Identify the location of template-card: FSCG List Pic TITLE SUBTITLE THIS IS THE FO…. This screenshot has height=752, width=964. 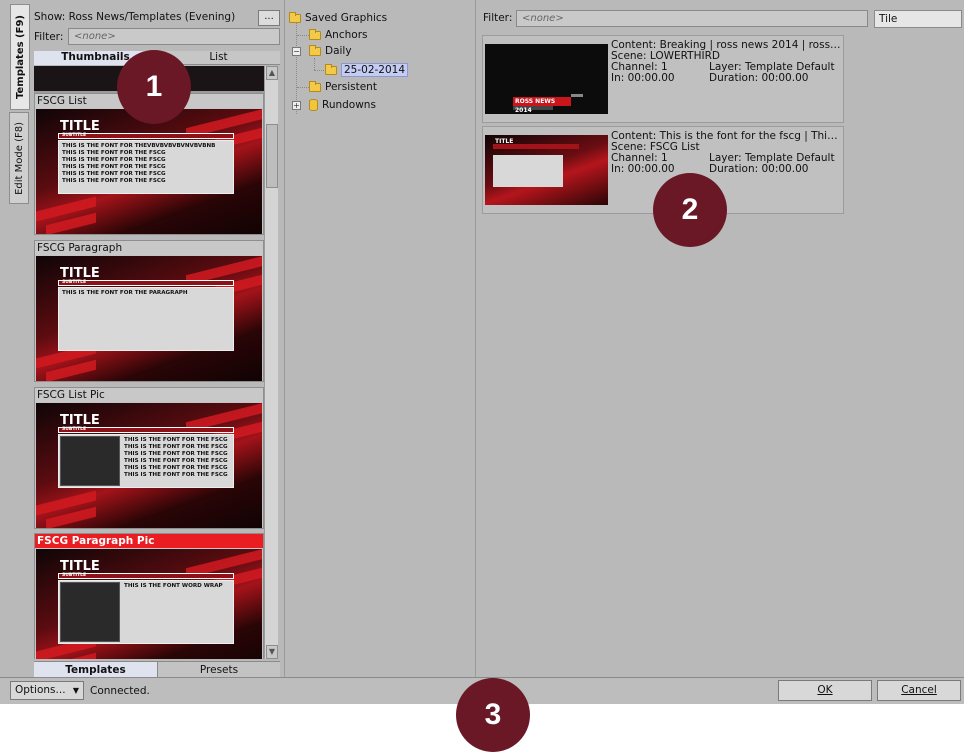
(149, 458).